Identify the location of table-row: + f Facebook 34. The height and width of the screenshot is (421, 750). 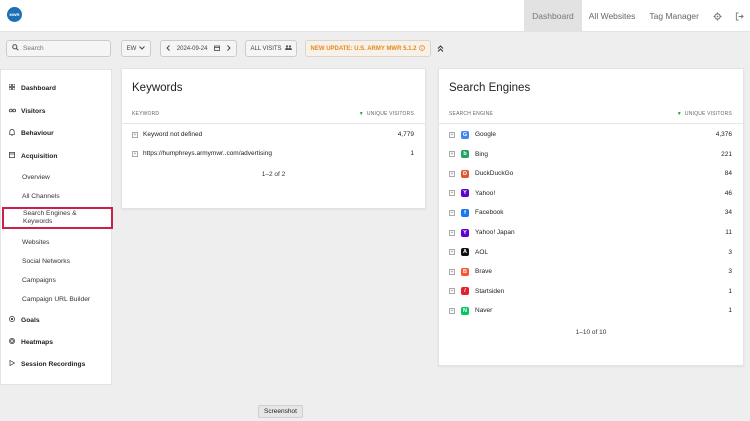
(591, 212).